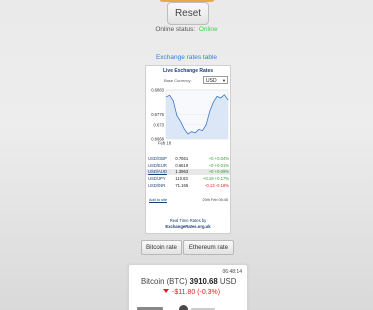 The width and height of the screenshot is (373, 310). I want to click on widget-date: 20th Feb 06:45, so click(215, 200).